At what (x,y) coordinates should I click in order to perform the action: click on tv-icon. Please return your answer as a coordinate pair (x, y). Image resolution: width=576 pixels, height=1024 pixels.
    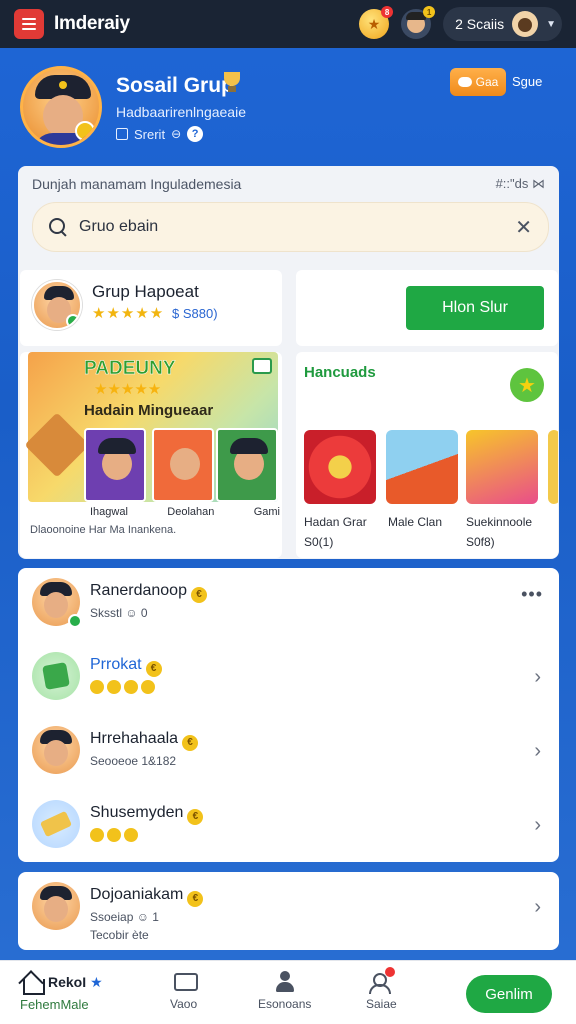
    Looking at the image, I should click on (185, 982).